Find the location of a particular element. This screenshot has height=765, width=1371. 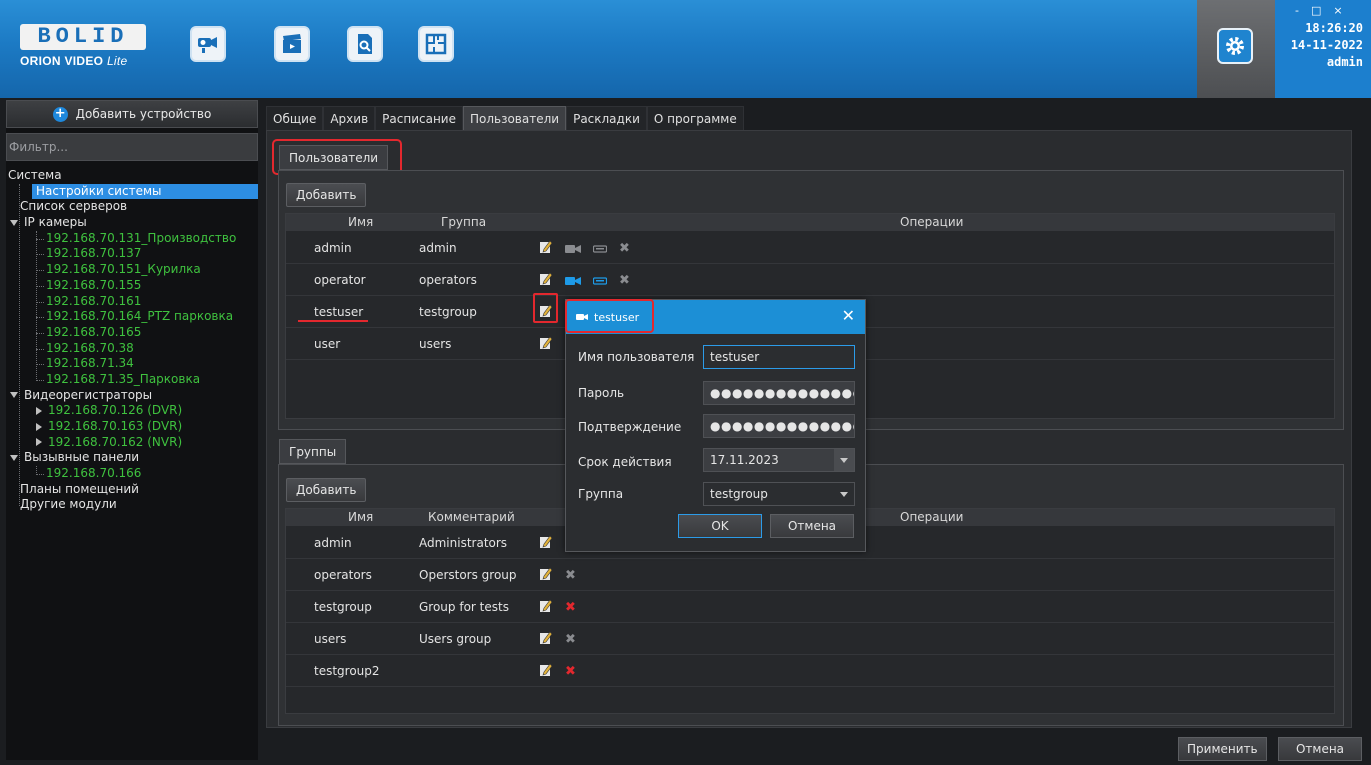

tree-item-label: Планы помещений is located at coordinates (79, 488).